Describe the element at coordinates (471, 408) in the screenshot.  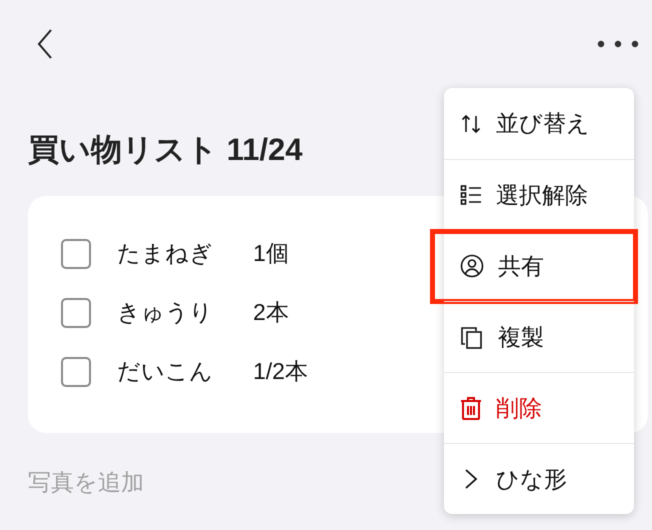
I see `trash-icon` at that location.